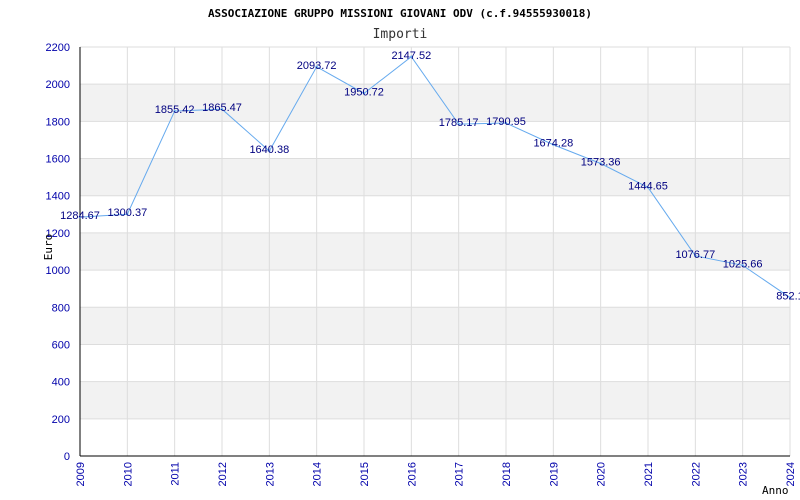 The height and width of the screenshot is (500, 800). What do you see at coordinates (317, 66) in the screenshot?
I see `data-label: 2093.72` at bounding box center [317, 66].